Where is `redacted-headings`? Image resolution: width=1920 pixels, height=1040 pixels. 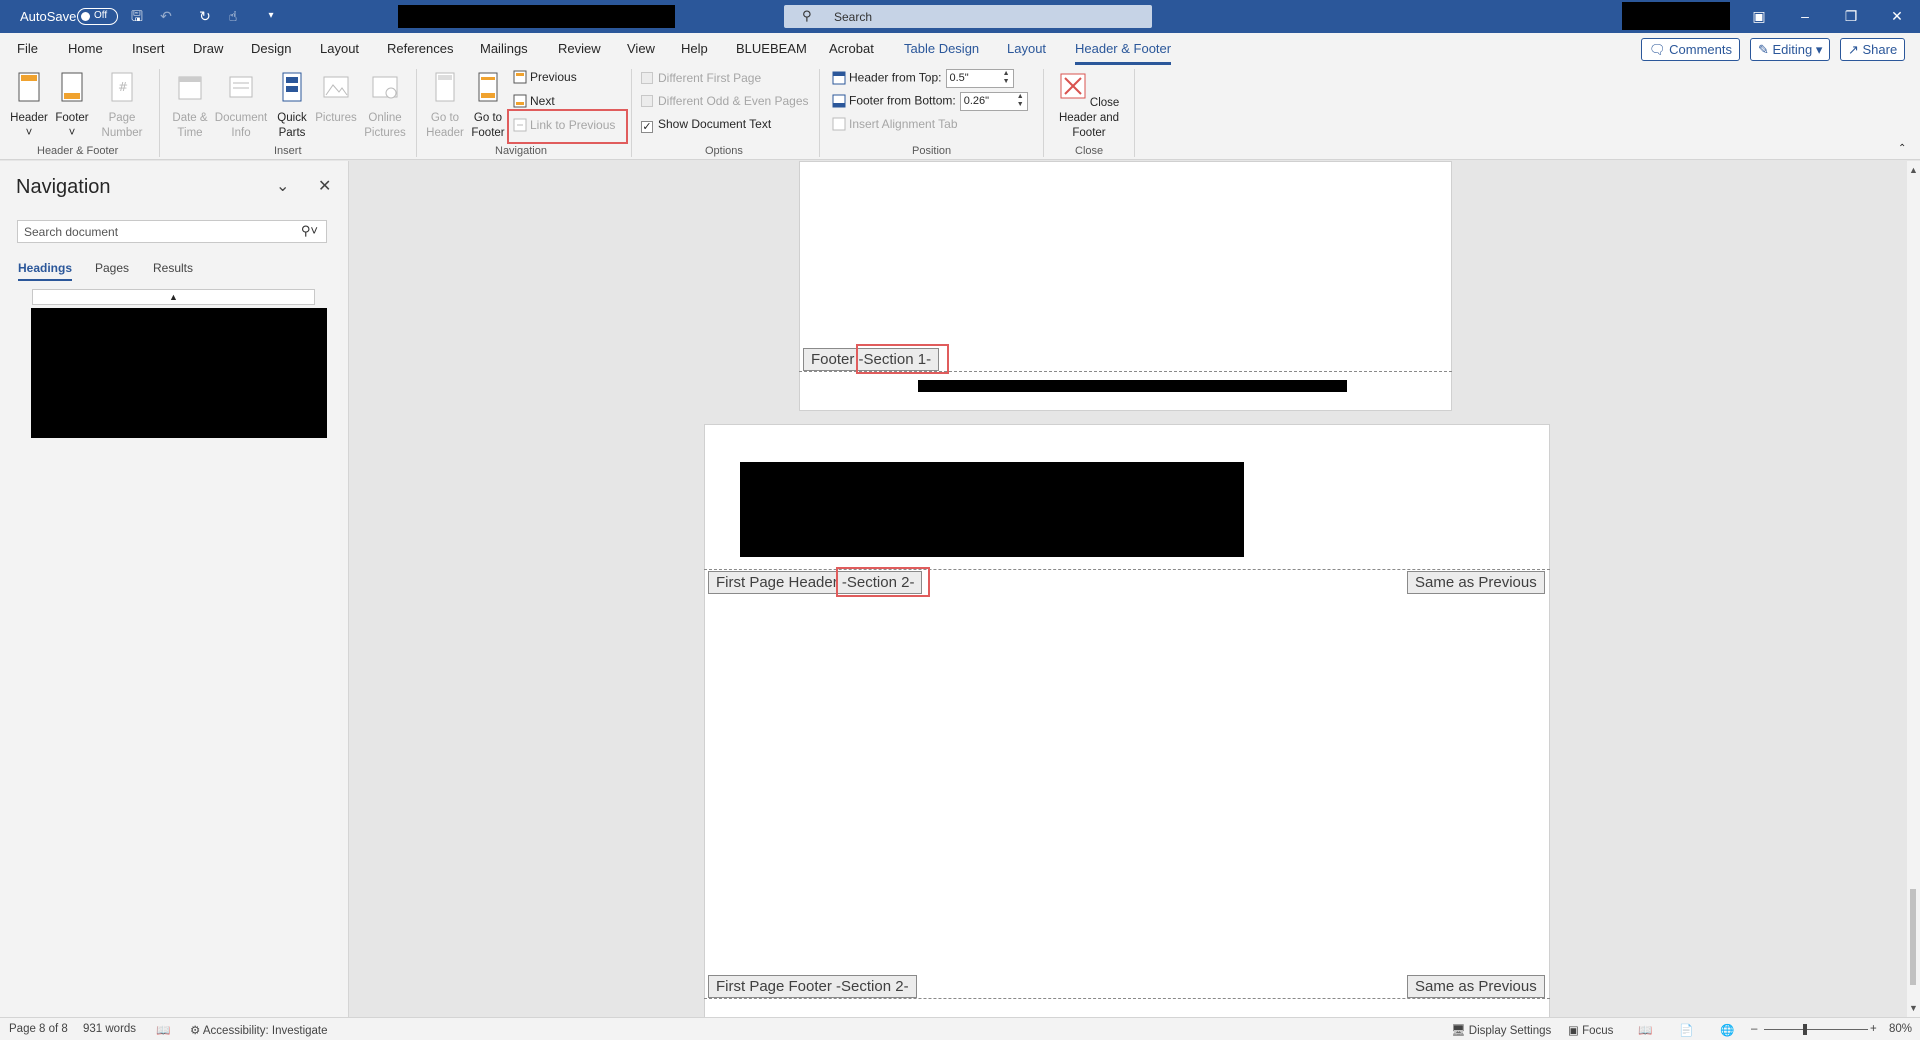
redacted-headings is located at coordinates (179, 373).